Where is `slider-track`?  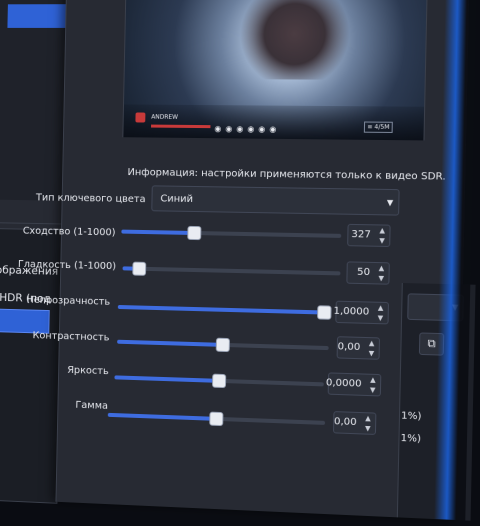 slider-track is located at coordinates (231, 271).